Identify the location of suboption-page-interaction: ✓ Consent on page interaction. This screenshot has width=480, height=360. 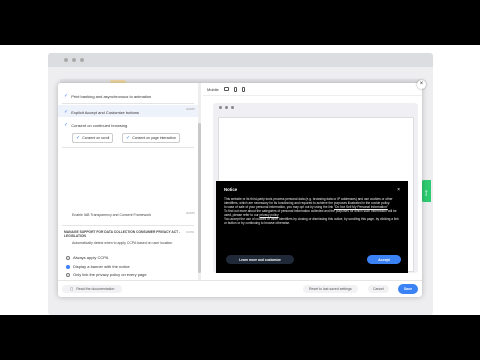
(151, 138).